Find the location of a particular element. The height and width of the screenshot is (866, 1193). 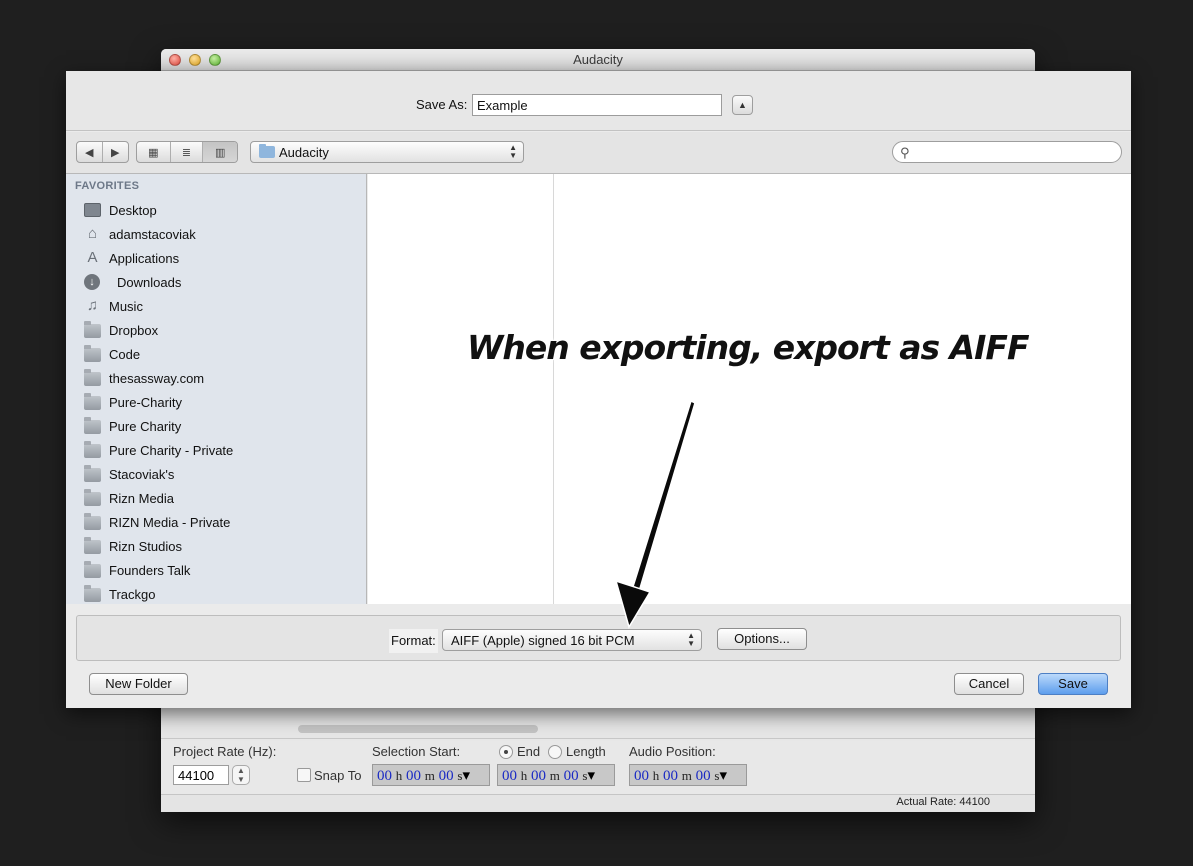

view-mode-buttons: ▦ ≣ ▥ is located at coordinates (187, 152).